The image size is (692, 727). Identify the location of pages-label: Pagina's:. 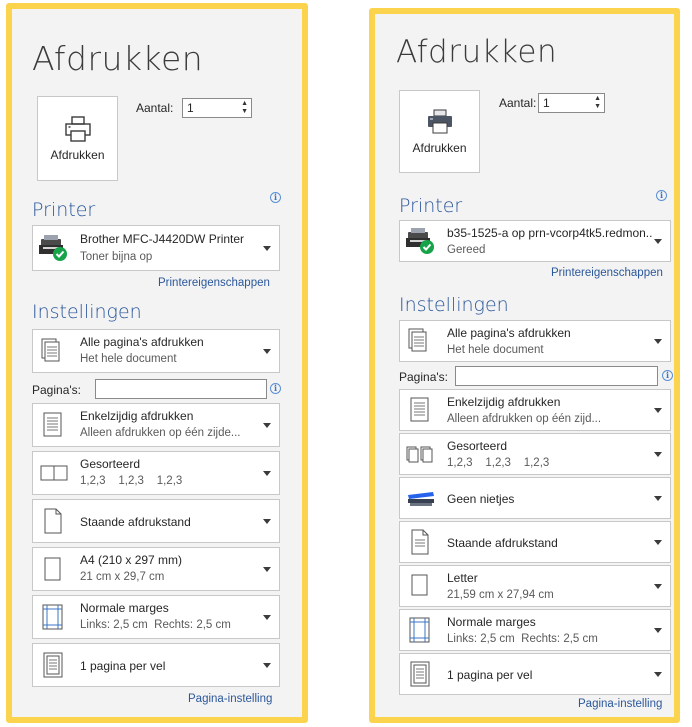
(423, 377).